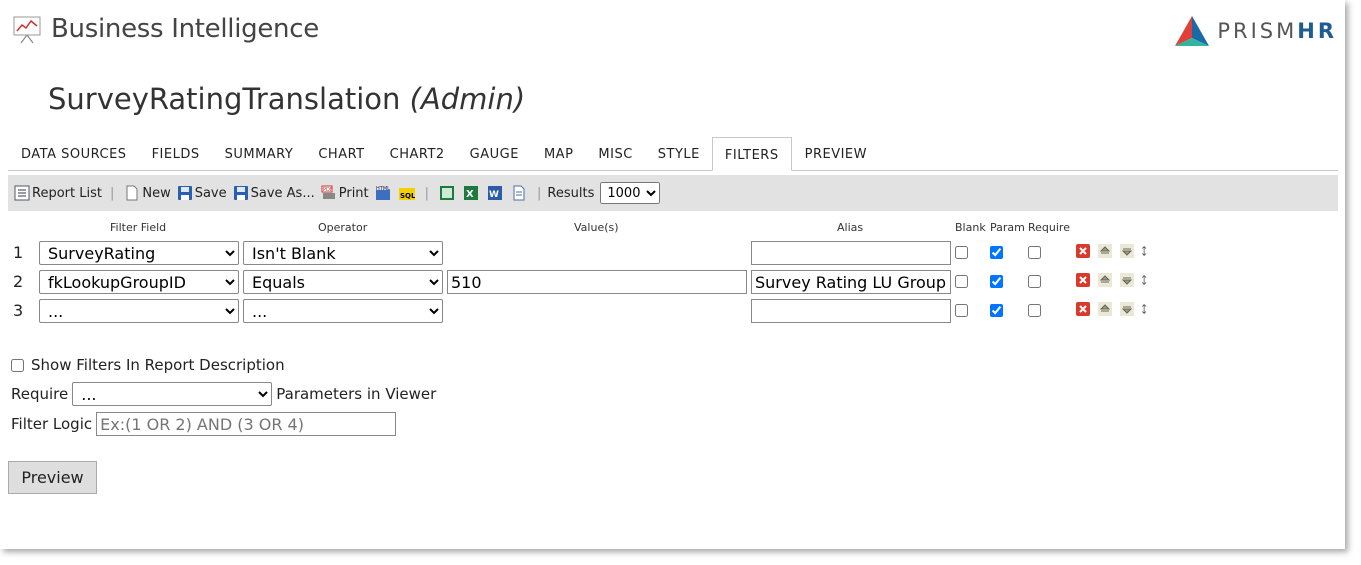 This screenshot has height=565, width=1361. I want to click on sql-button: SQL, so click(407, 193).